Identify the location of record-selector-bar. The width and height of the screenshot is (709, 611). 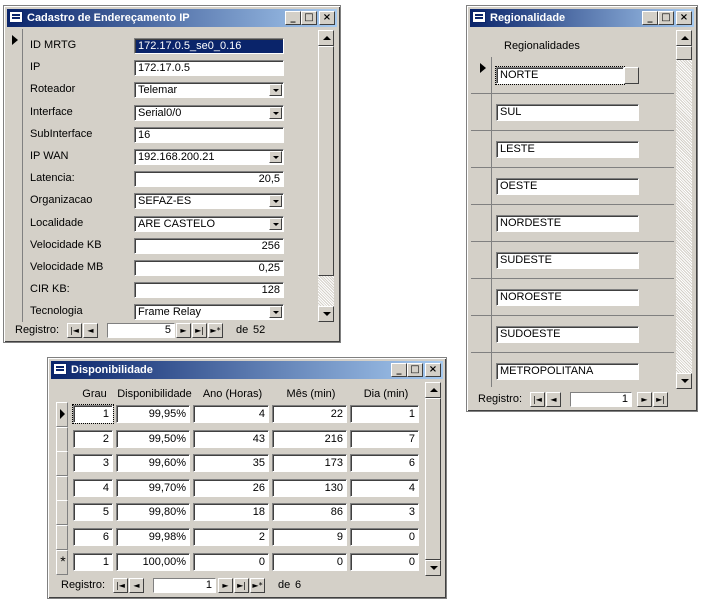
(15, 175).